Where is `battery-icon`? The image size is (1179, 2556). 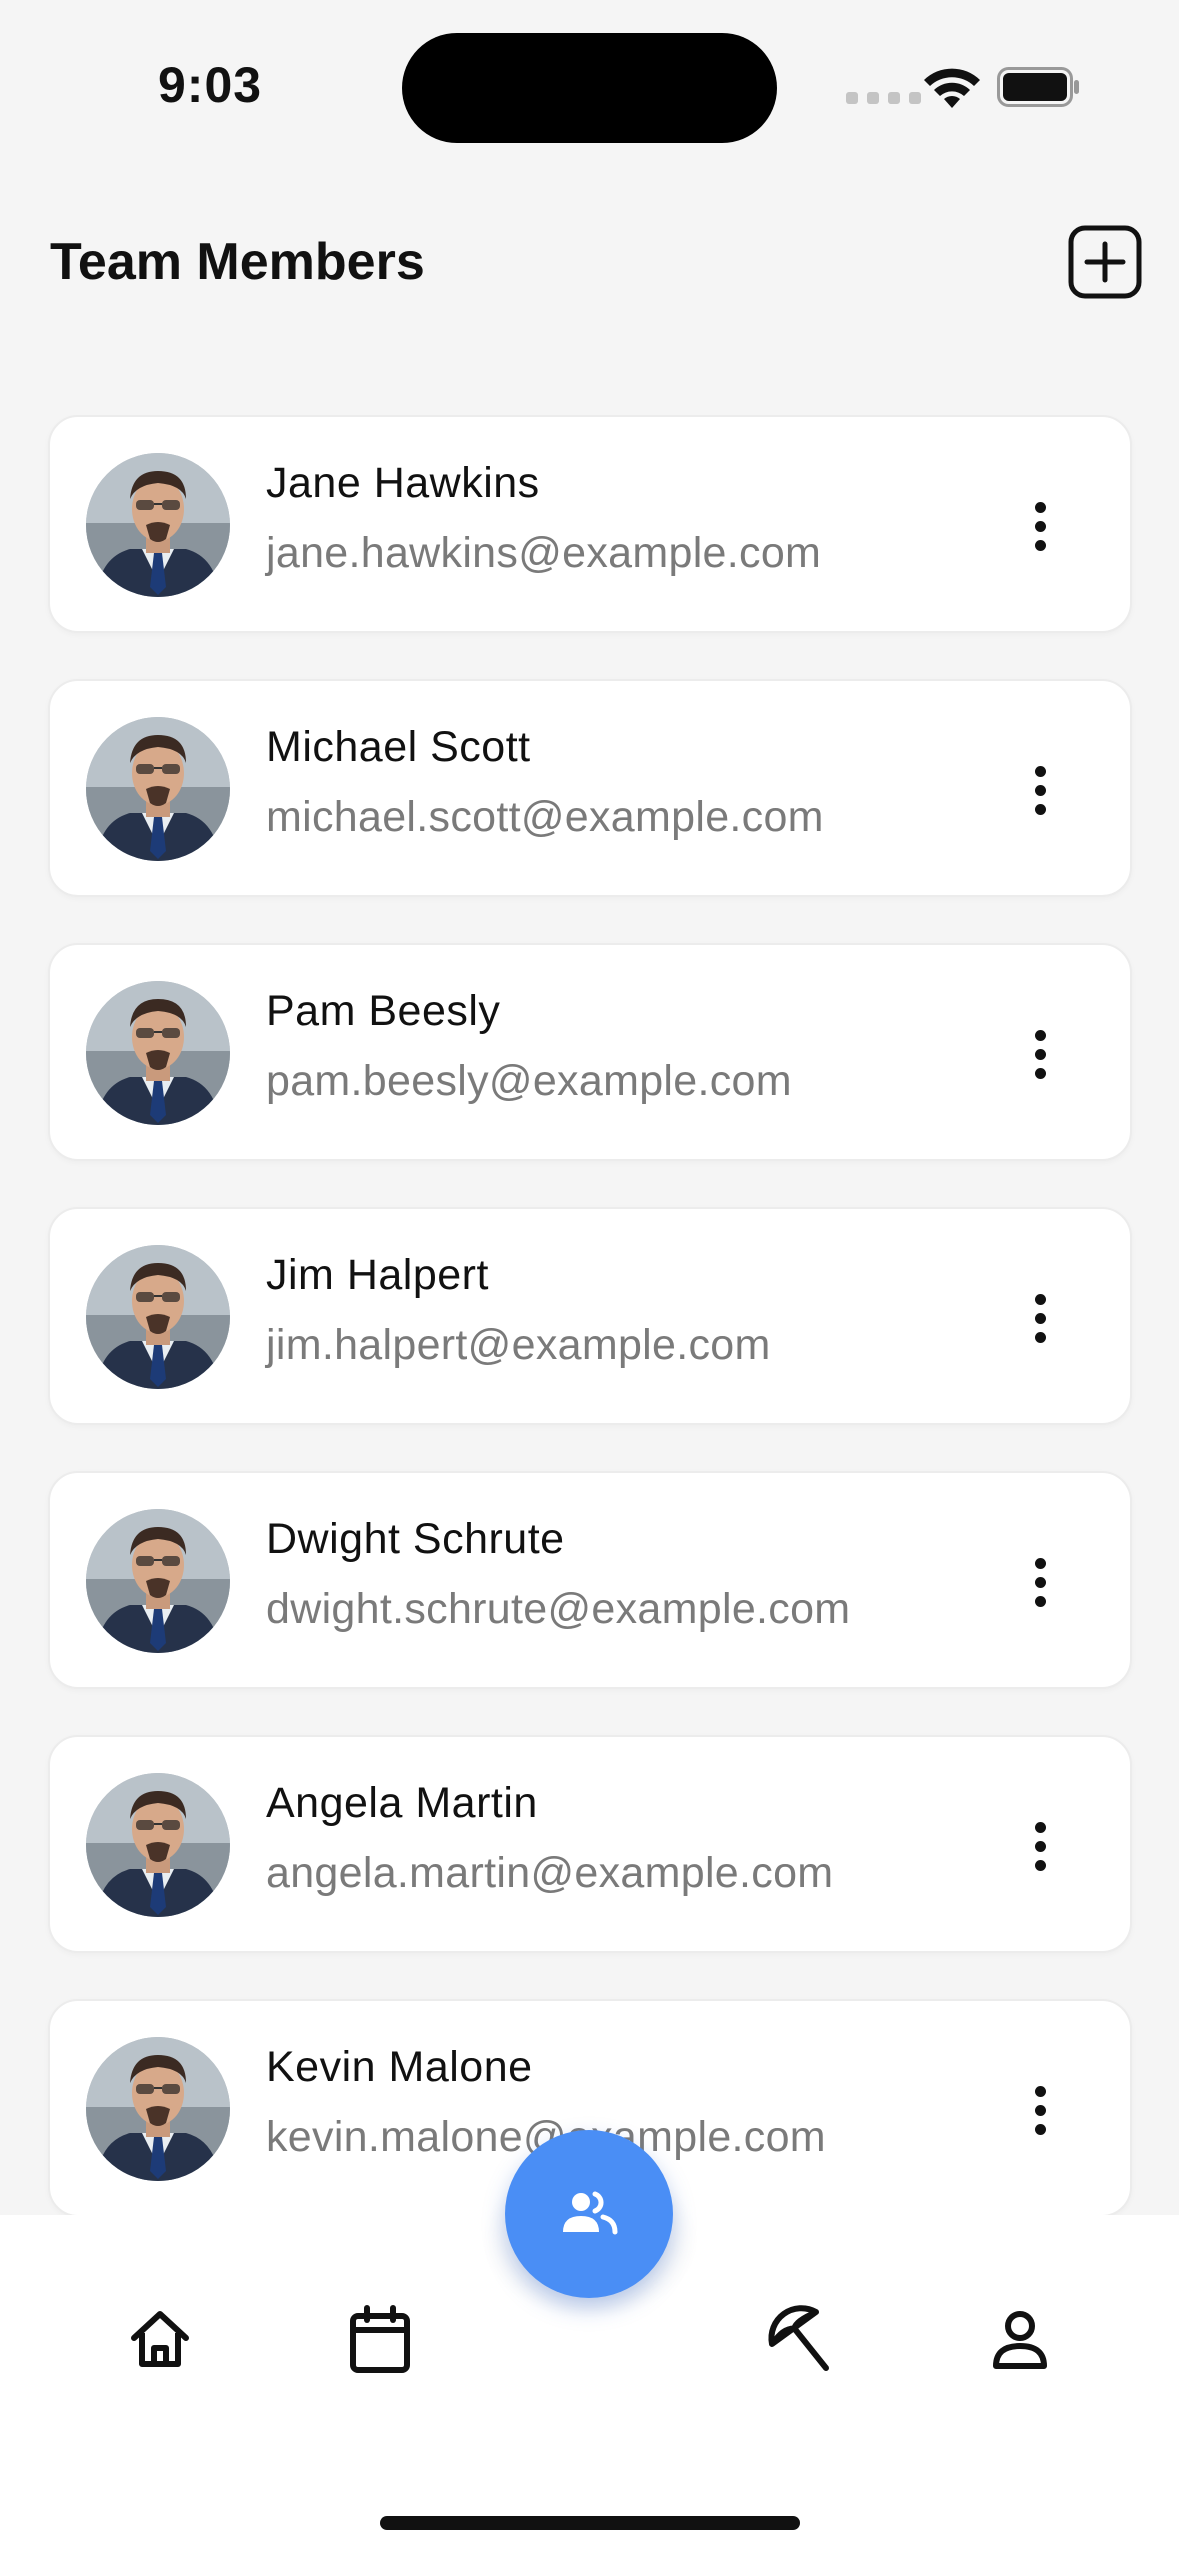 battery-icon is located at coordinates (1038, 87).